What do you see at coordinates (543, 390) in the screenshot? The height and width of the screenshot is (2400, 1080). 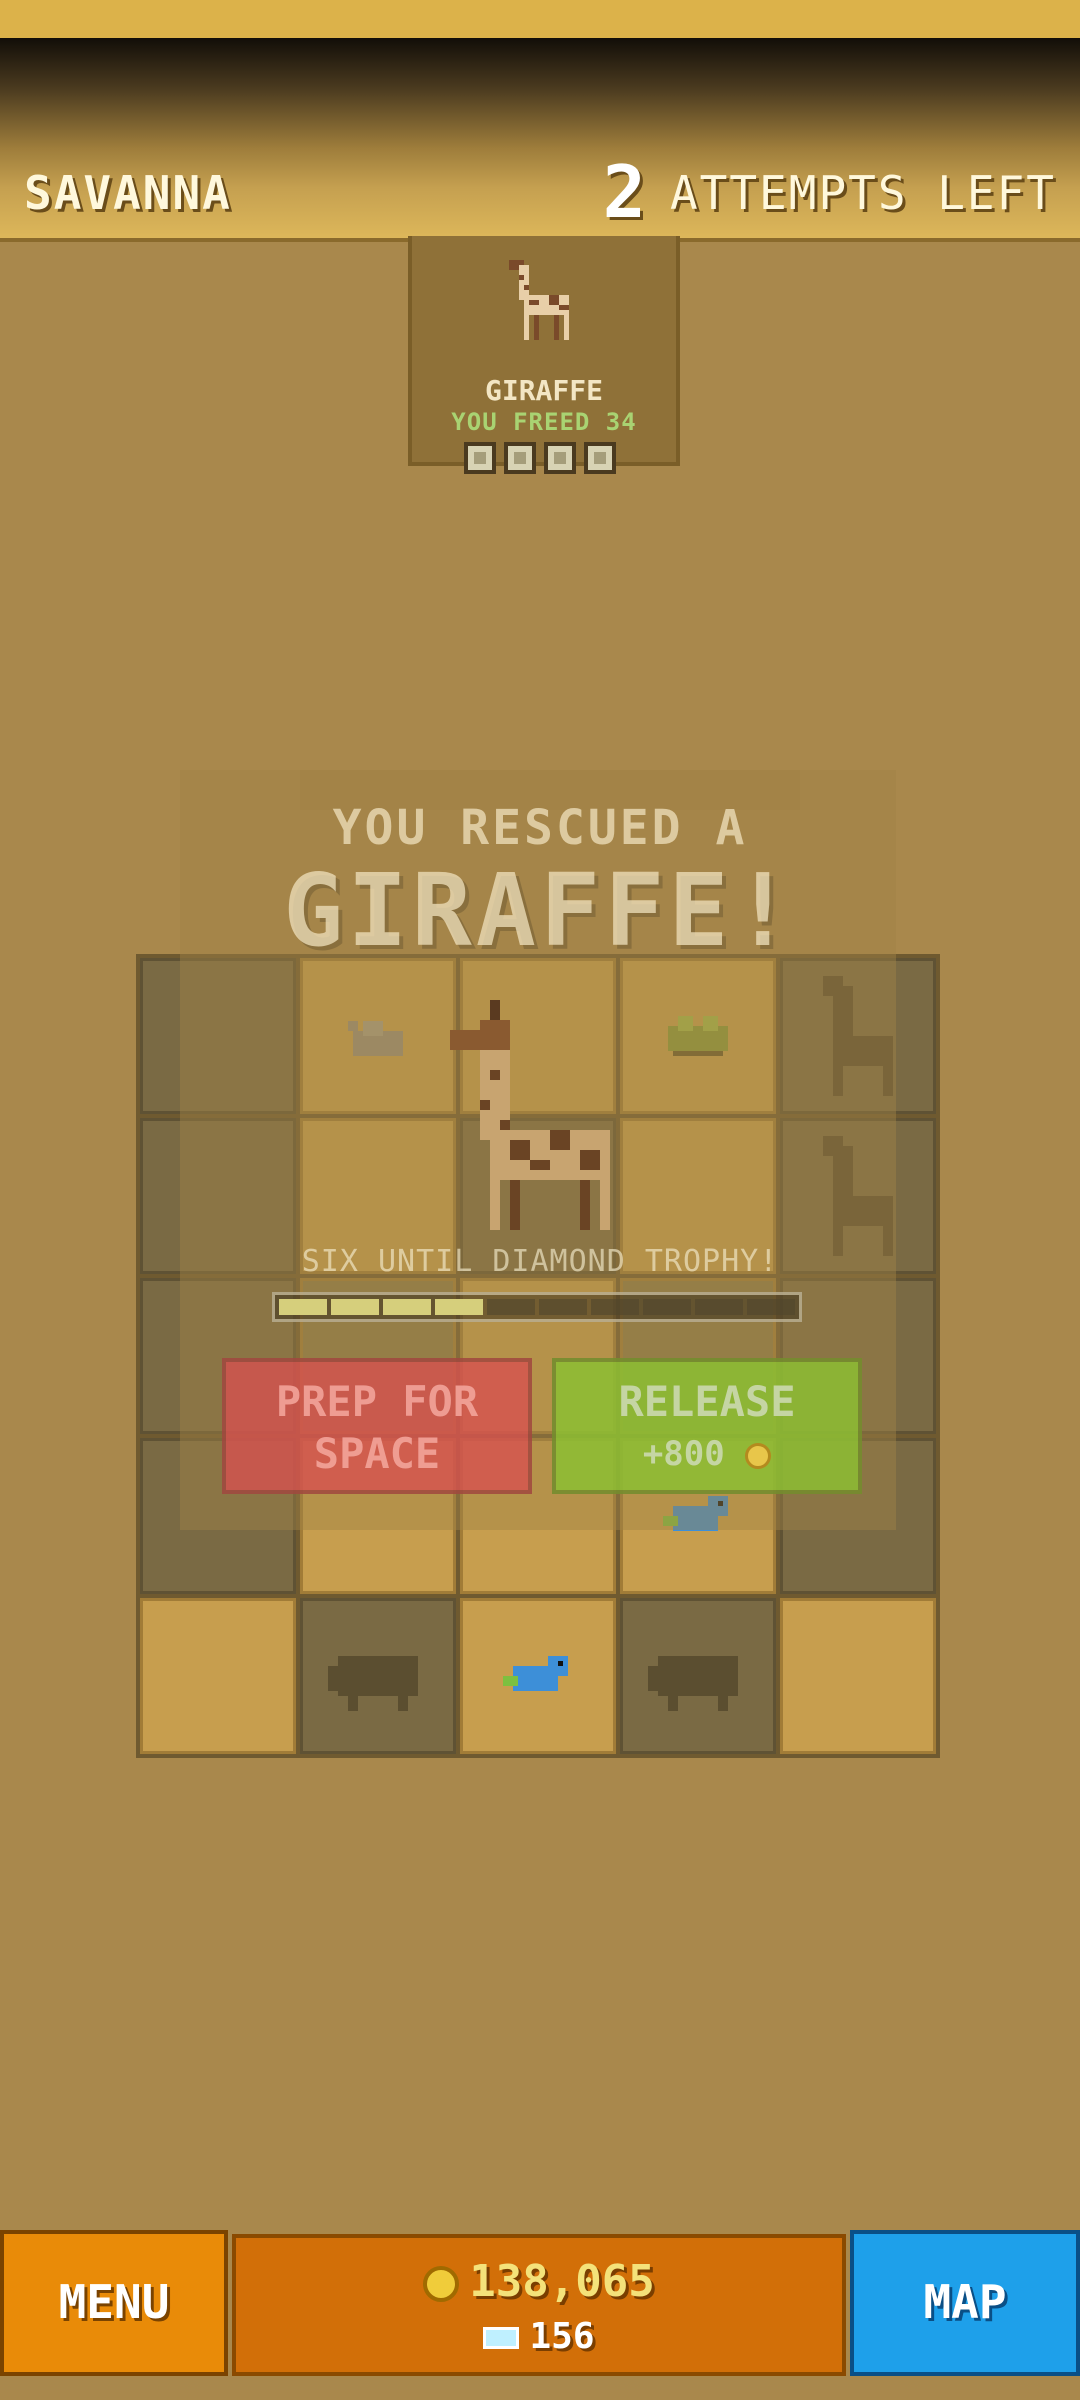 I see `animal-name: GIRAFFE` at bounding box center [543, 390].